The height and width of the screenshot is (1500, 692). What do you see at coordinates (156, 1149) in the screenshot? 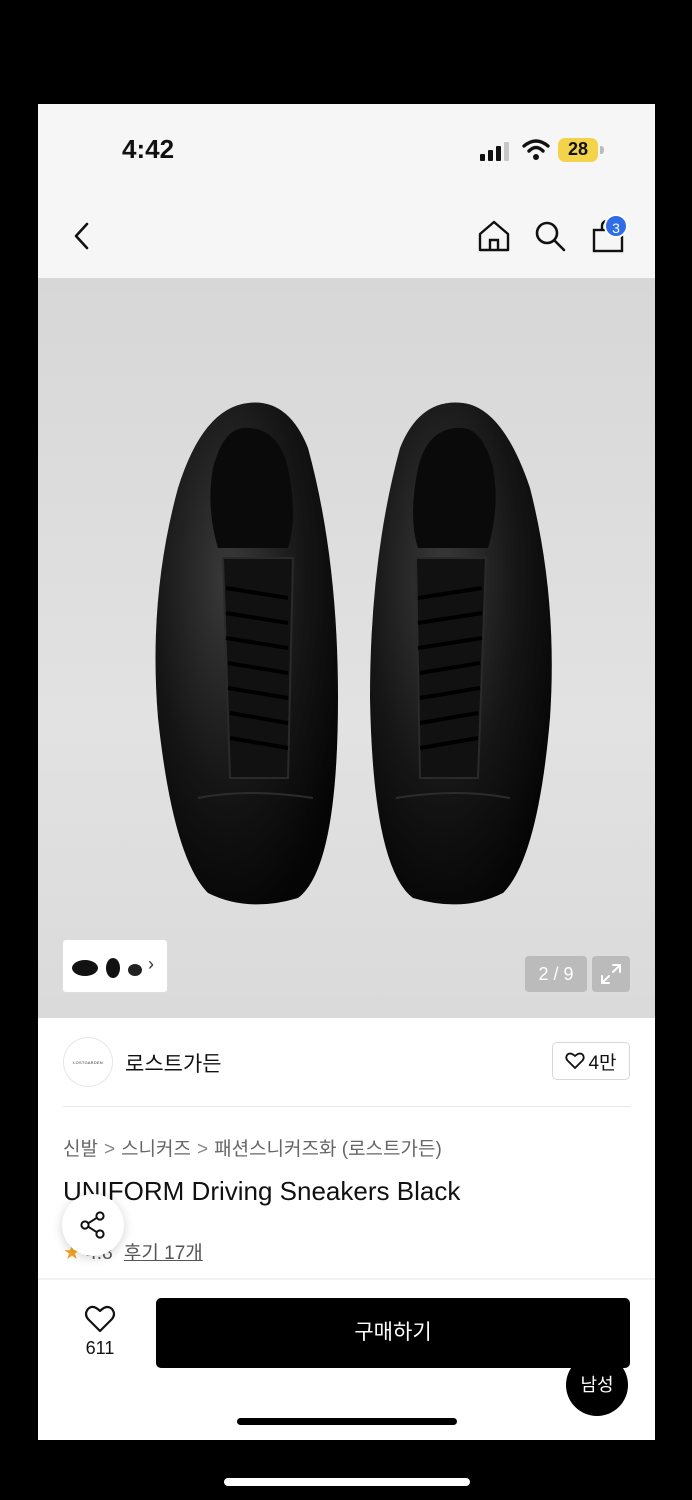
I see `breadcrumb-item: 스니커즈` at bounding box center [156, 1149].